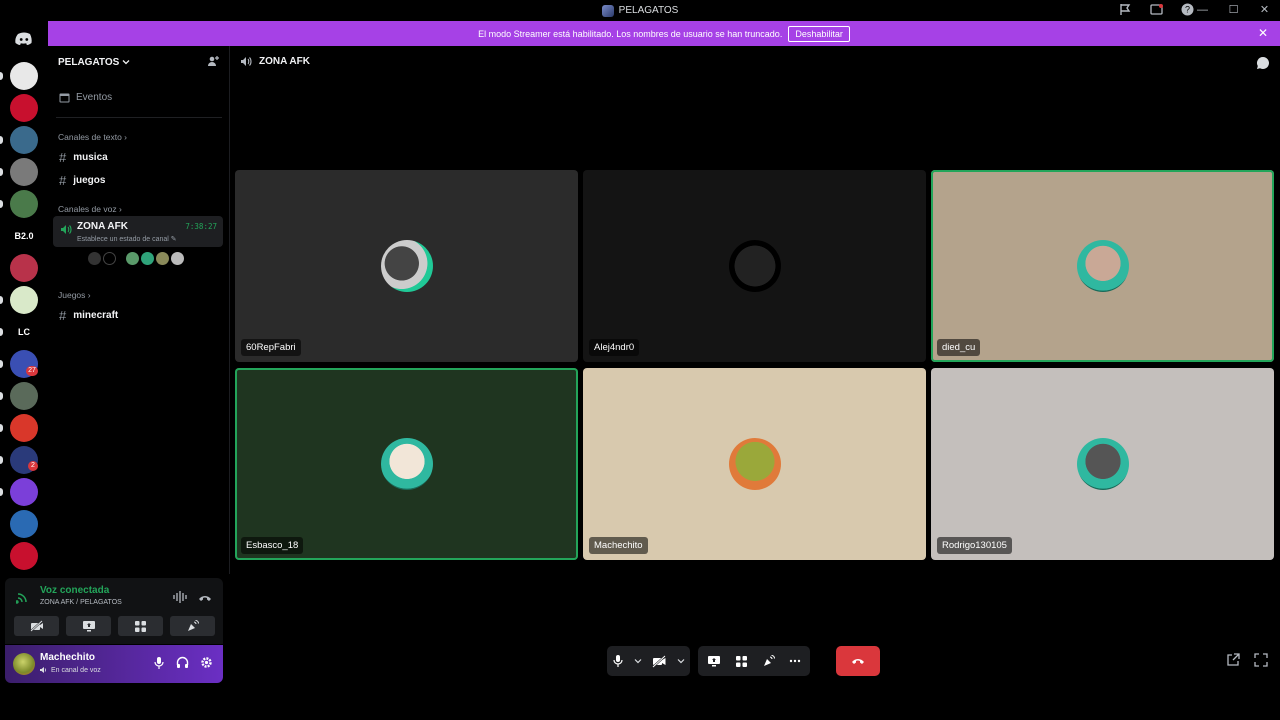 This screenshot has width=1280, height=720. What do you see at coordinates (89, 180) in the screenshot?
I see `channel-label: juegos` at bounding box center [89, 180].